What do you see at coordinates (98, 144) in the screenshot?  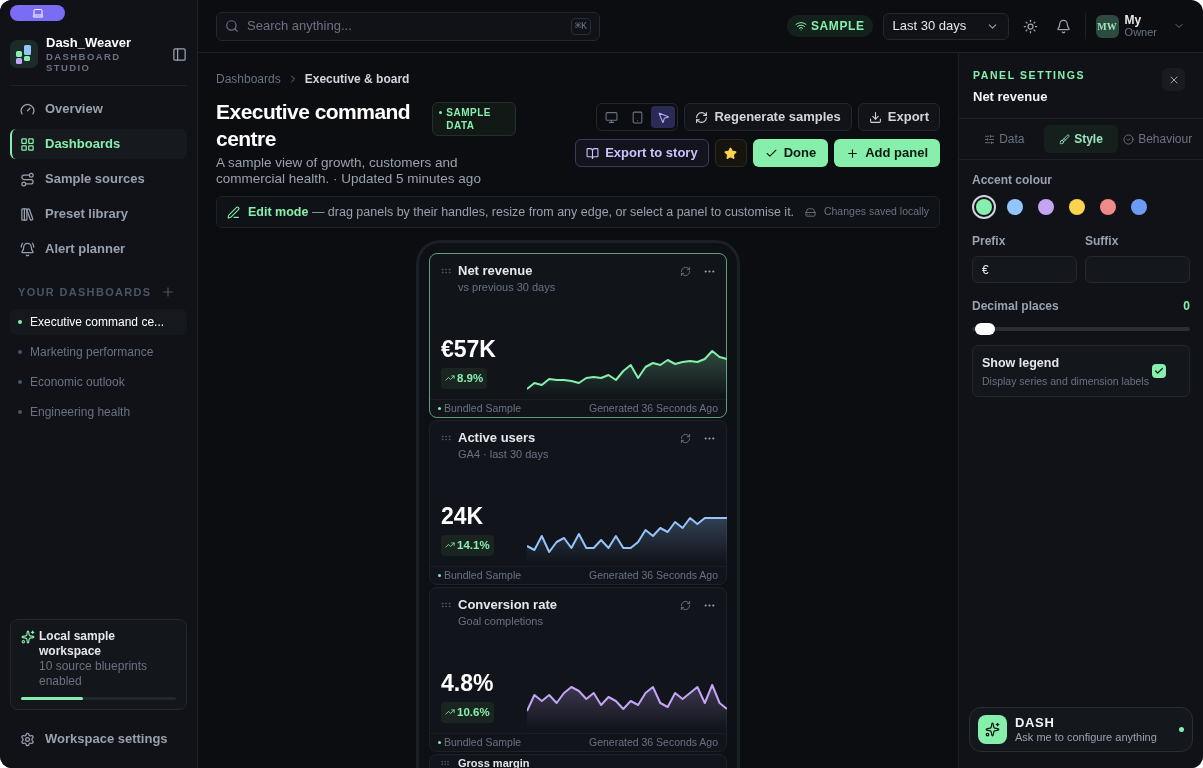 I see `nav-item: Dashboards` at bounding box center [98, 144].